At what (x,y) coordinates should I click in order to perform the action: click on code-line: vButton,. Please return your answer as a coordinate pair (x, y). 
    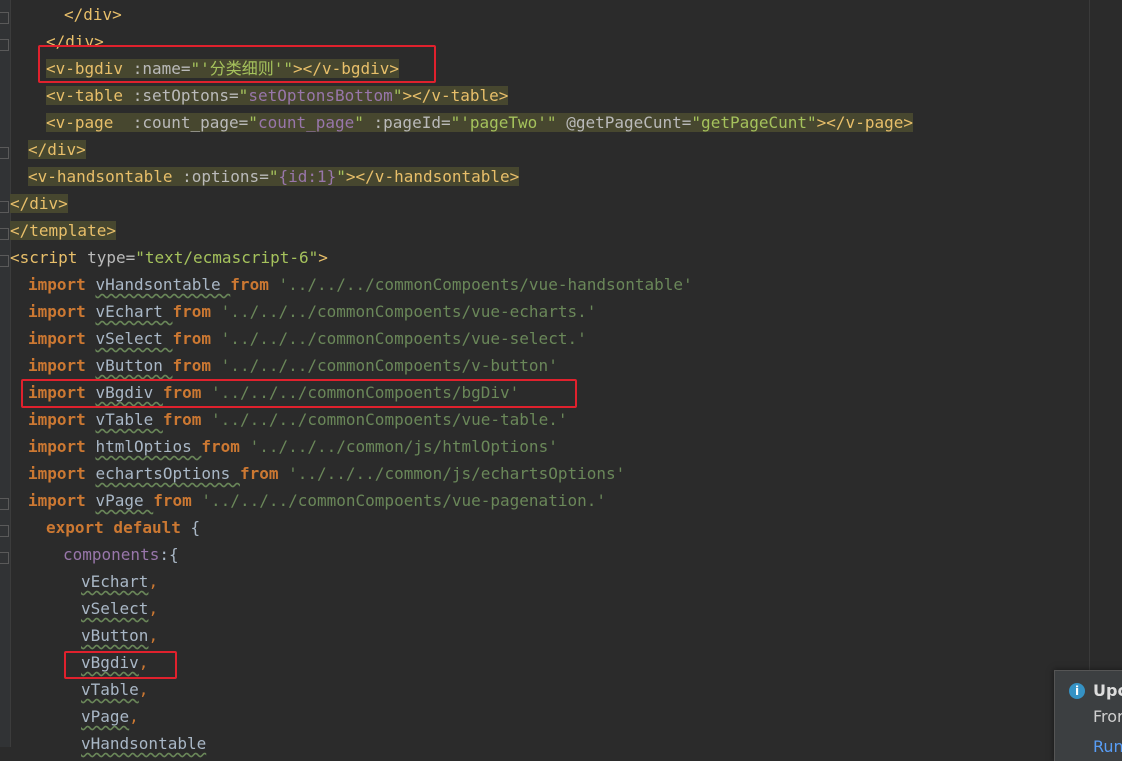
    Looking at the image, I should click on (119, 635).